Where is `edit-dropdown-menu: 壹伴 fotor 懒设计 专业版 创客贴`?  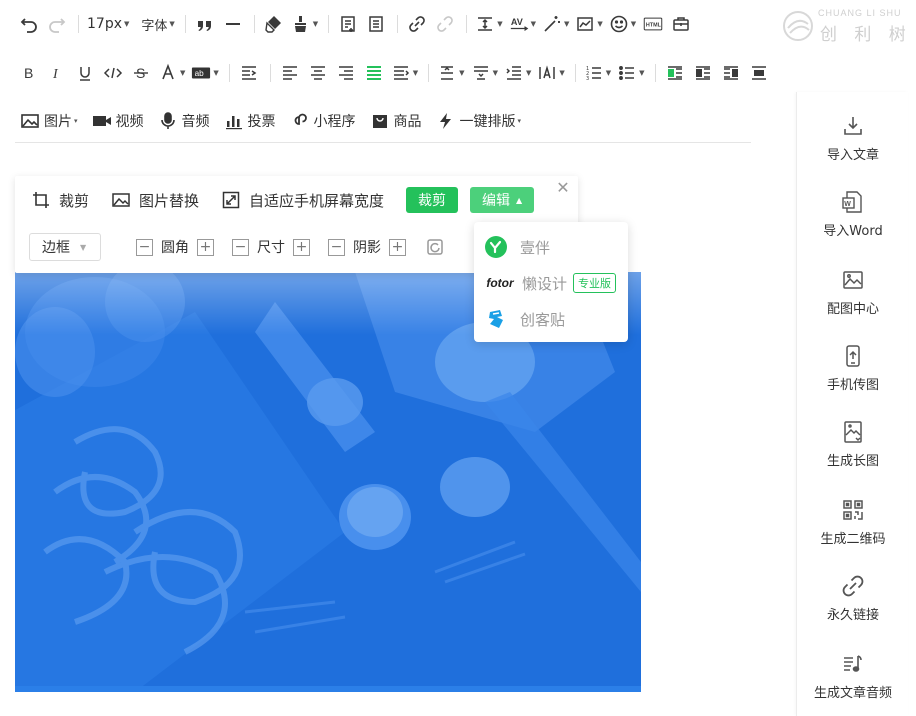 edit-dropdown-menu: 壹伴 fotor 懒设计 专业版 创客贴 is located at coordinates (551, 282).